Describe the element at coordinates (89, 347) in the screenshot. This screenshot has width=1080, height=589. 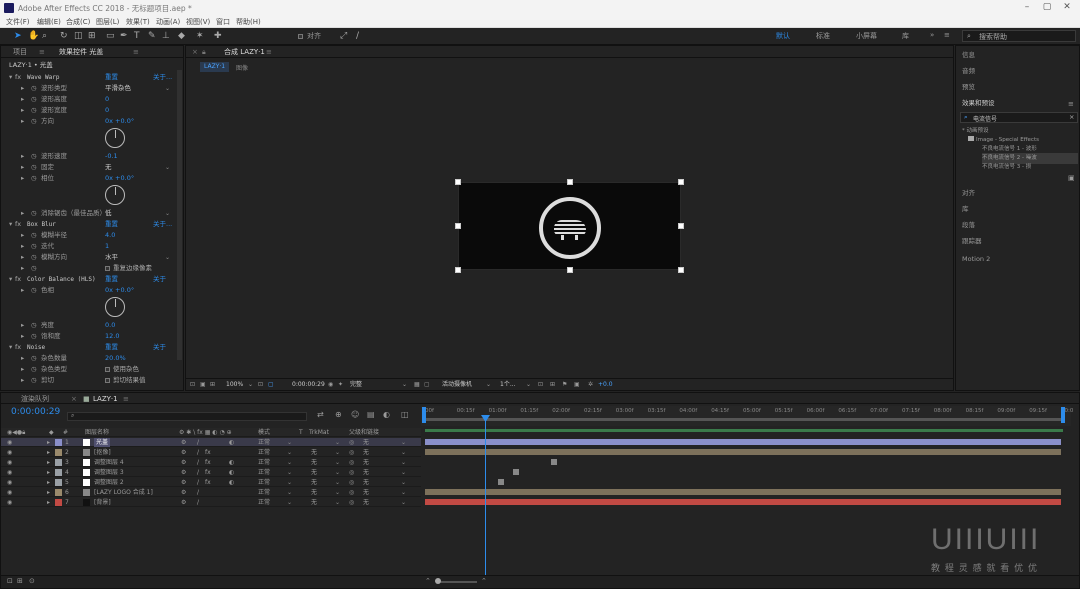
I see `effect-header: ▾ fx Noise 重置 关于` at that location.